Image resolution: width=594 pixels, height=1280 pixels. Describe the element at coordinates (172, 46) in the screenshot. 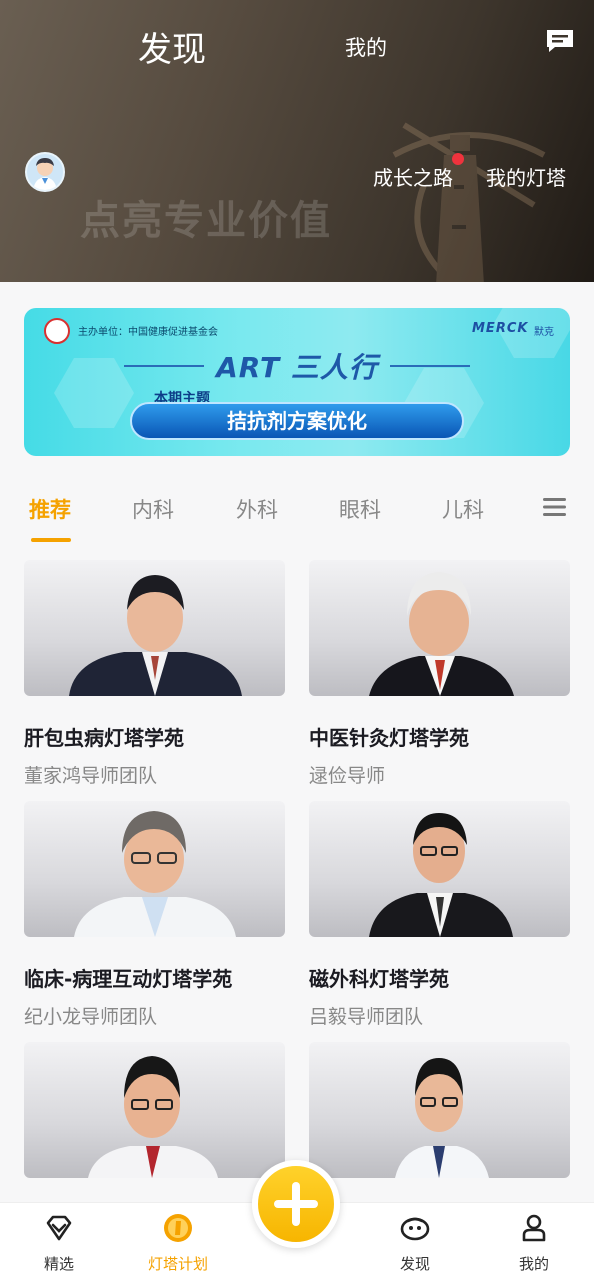

I see `tab-discover: 发现` at that location.